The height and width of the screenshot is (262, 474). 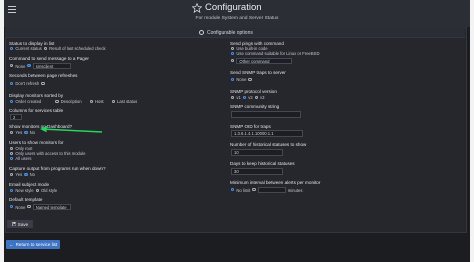 I want to click on snmp-traps-none-radio, so click(x=233, y=79).